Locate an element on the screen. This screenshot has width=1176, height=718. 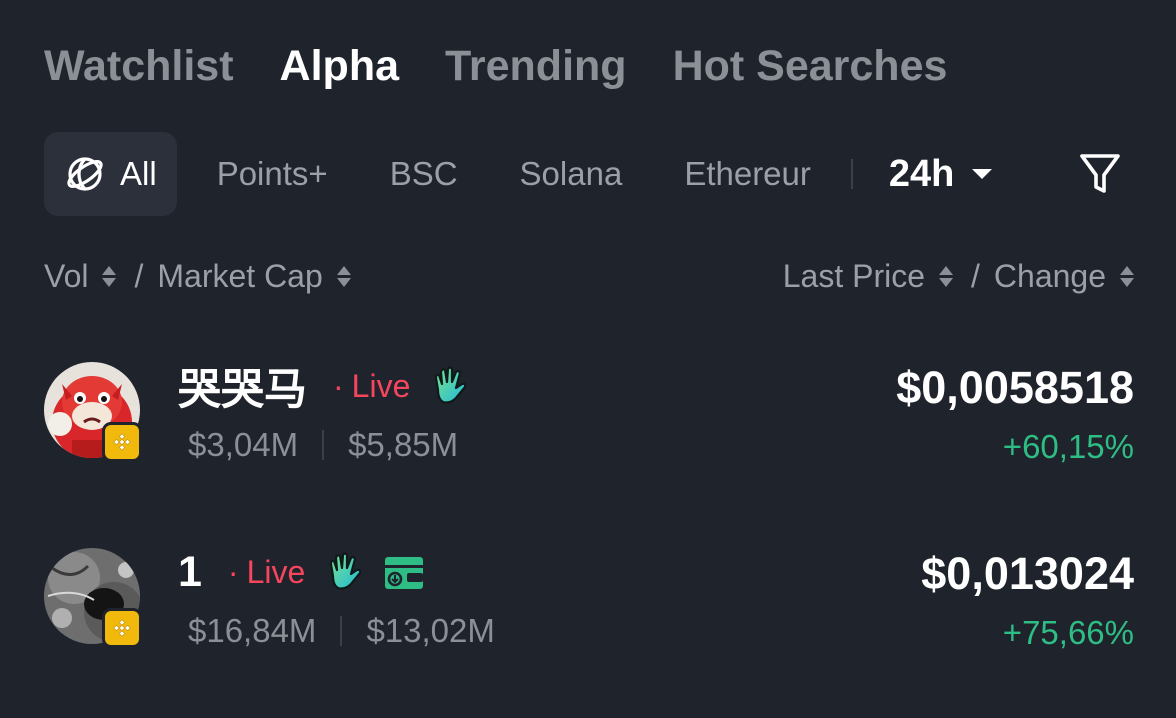
chip-bsc: BSC is located at coordinates (424, 174).